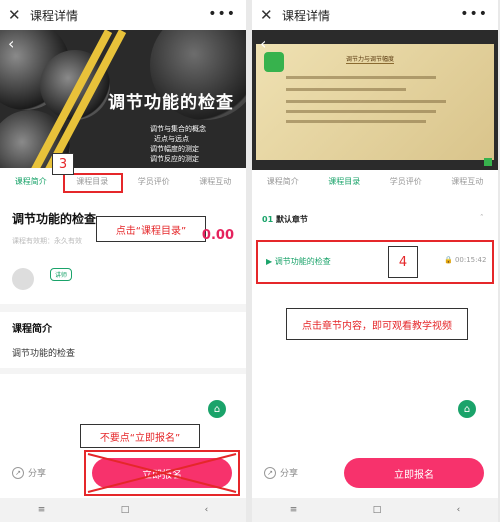 This screenshot has height=522, width=500. I want to click on avatar, so click(23, 279).